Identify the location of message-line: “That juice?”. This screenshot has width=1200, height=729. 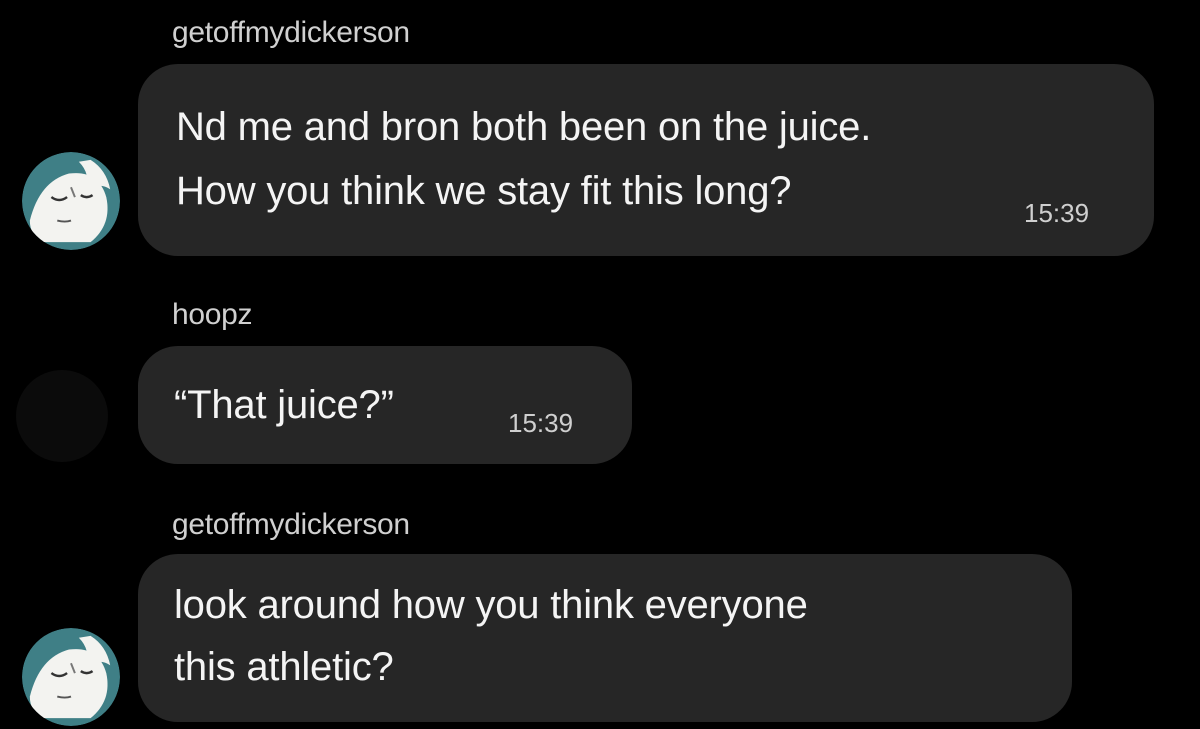
(284, 405).